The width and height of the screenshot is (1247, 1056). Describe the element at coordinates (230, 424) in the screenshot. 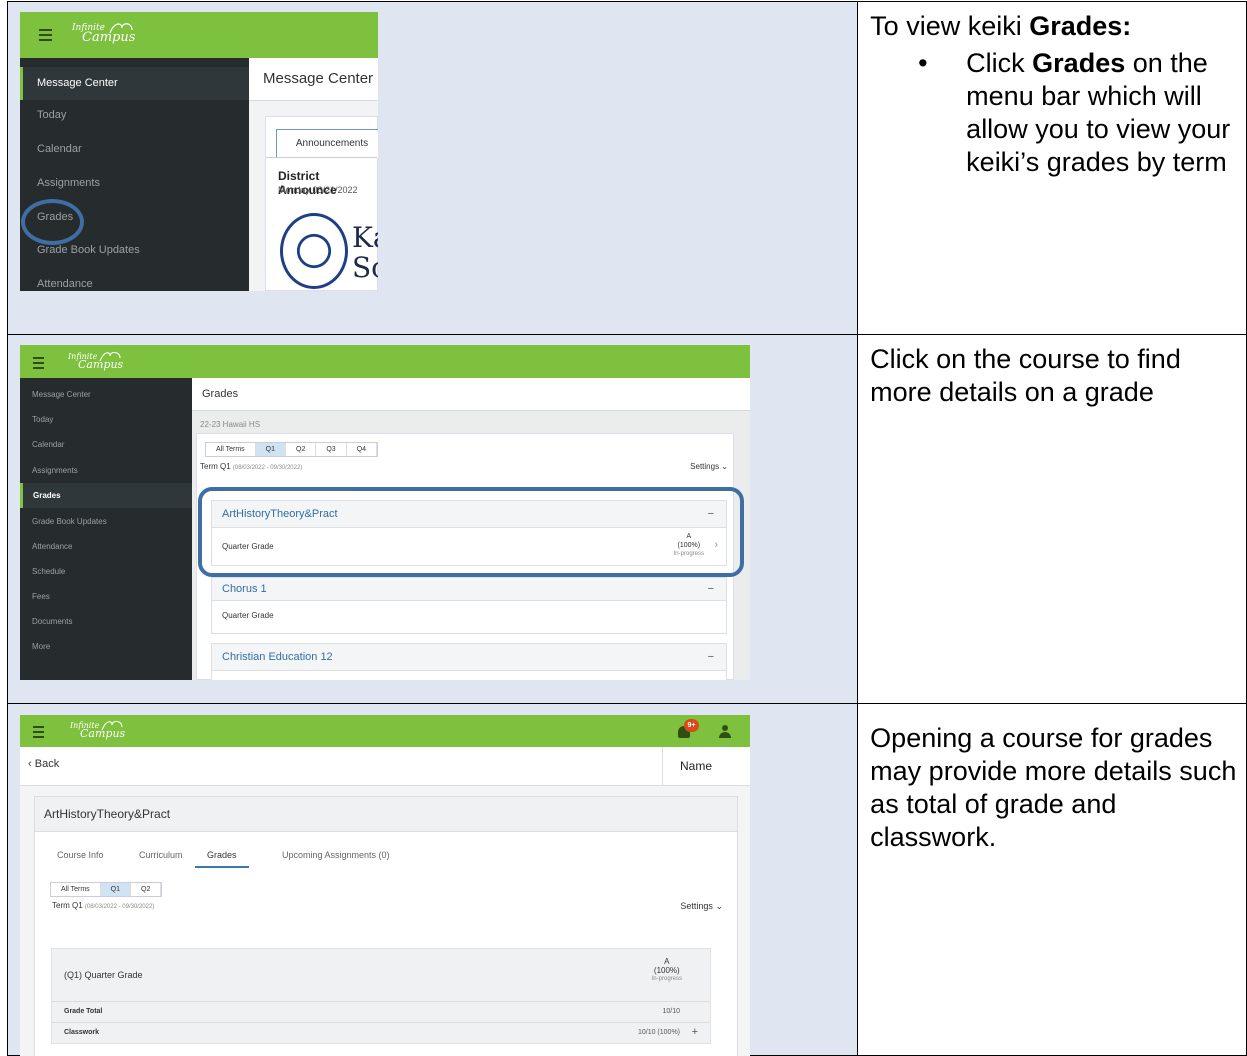

I see `school-year: 22-23 Hawaii HS` at that location.